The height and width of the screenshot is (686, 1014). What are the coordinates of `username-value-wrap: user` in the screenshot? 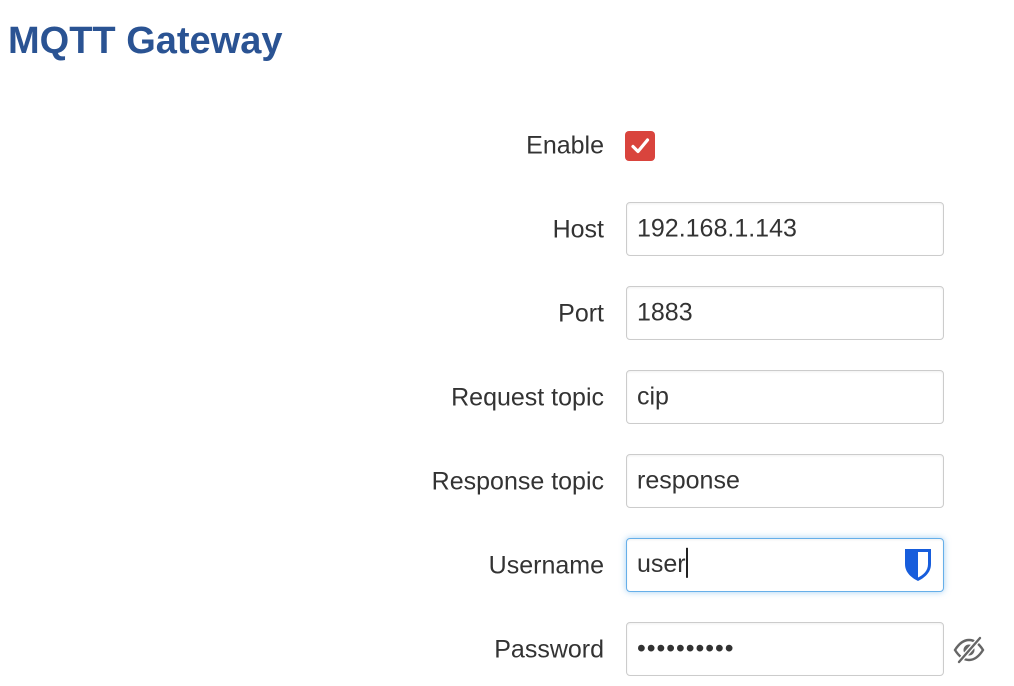 It's located at (662, 564).